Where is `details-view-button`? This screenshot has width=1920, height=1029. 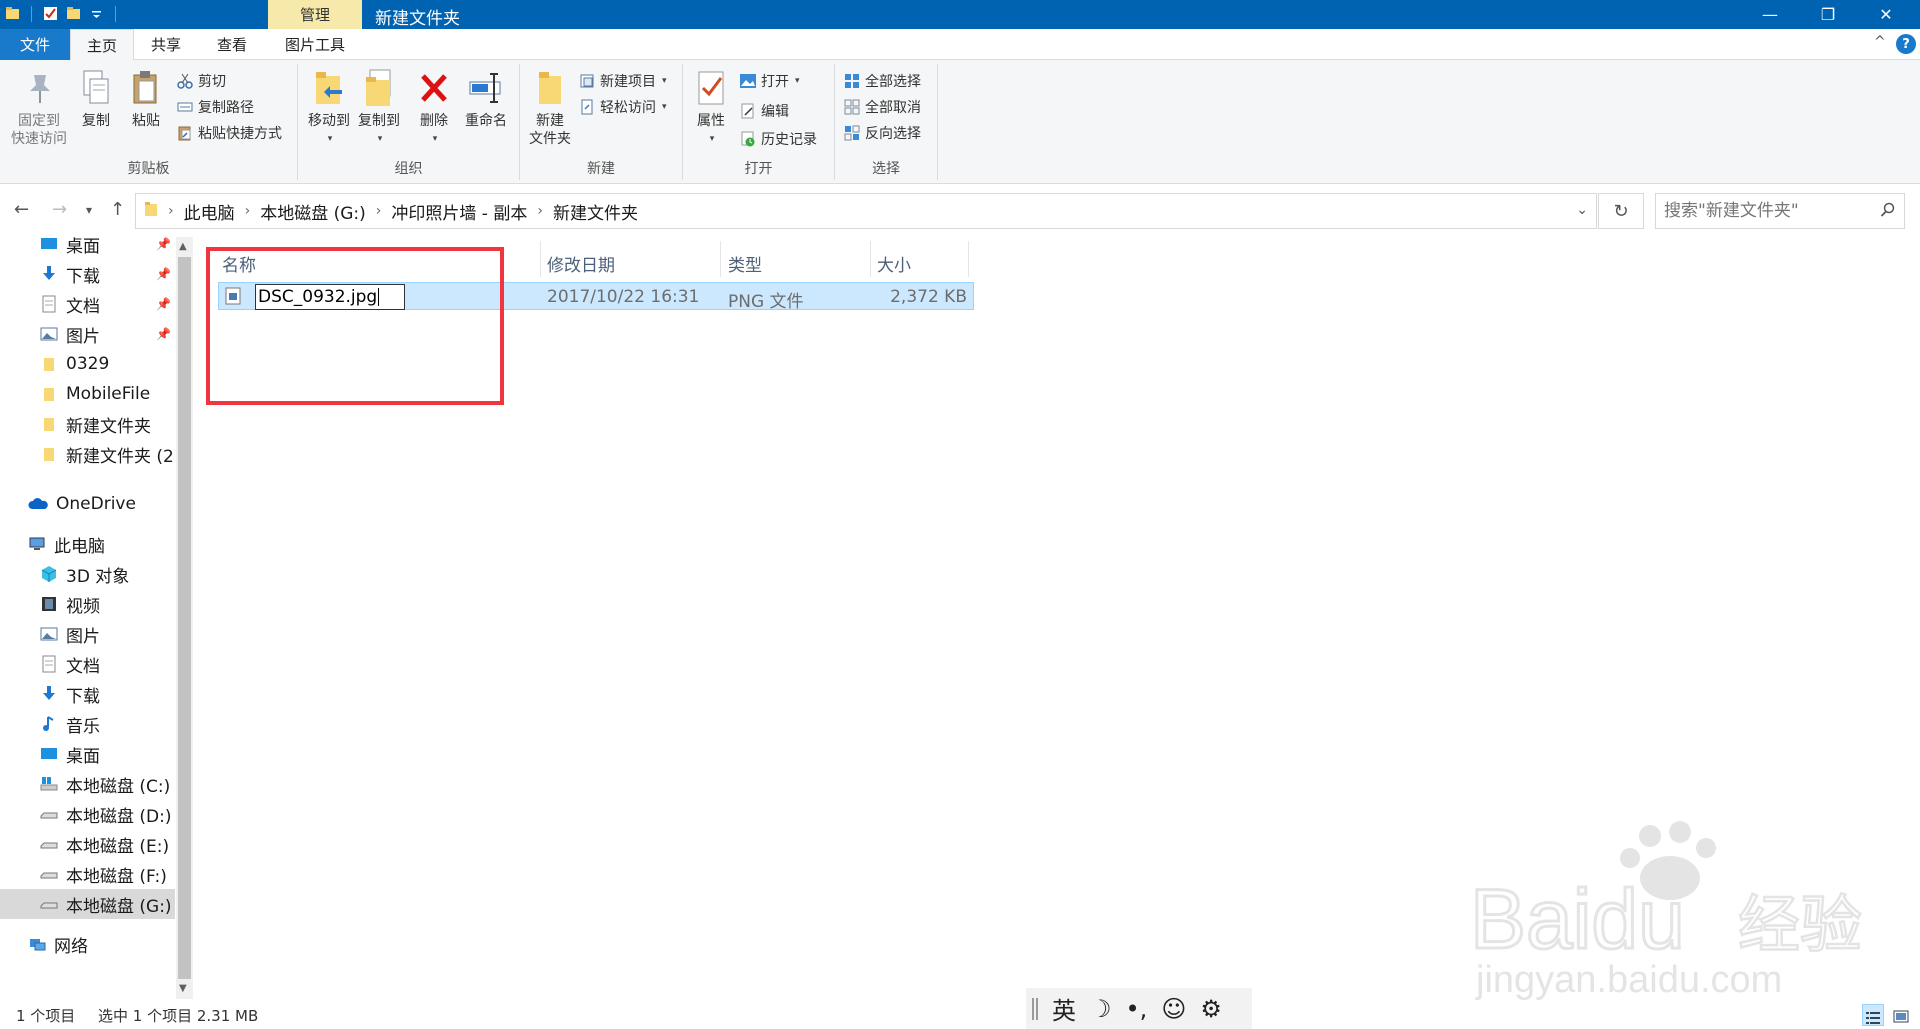 details-view-button is located at coordinates (1873, 1015).